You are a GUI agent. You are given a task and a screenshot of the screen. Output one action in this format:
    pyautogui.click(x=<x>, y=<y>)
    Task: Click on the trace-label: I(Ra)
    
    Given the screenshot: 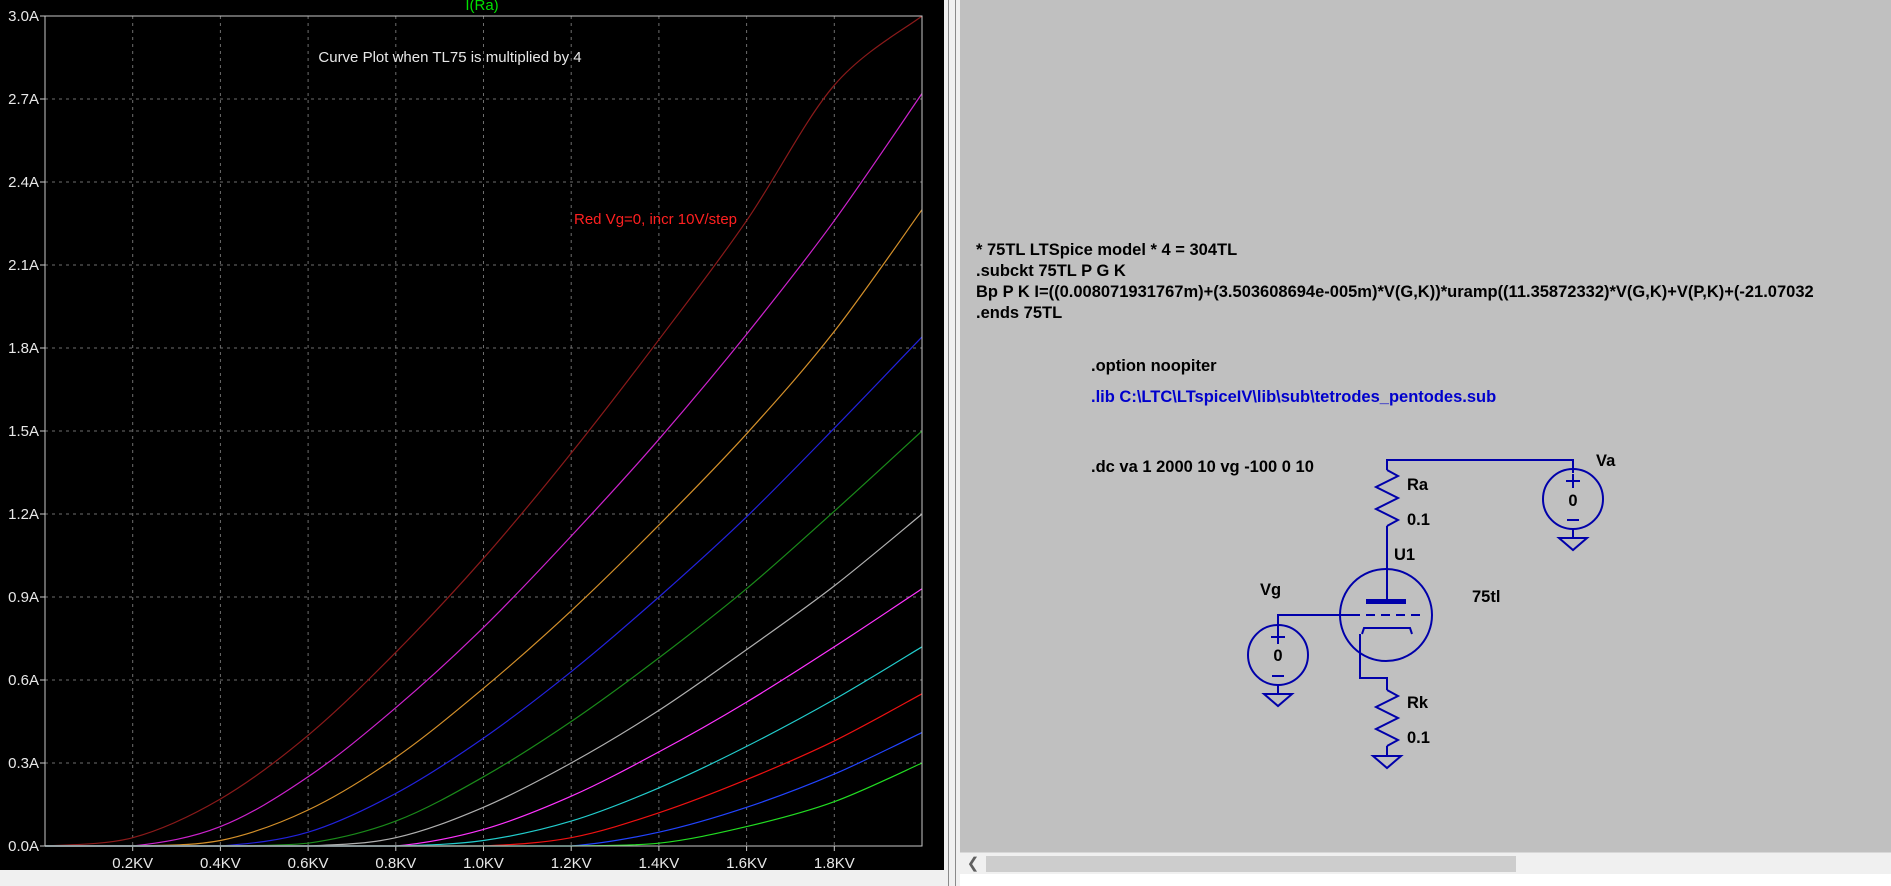 What is the action you would take?
    pyautogui.click(x=481, y=7)
    